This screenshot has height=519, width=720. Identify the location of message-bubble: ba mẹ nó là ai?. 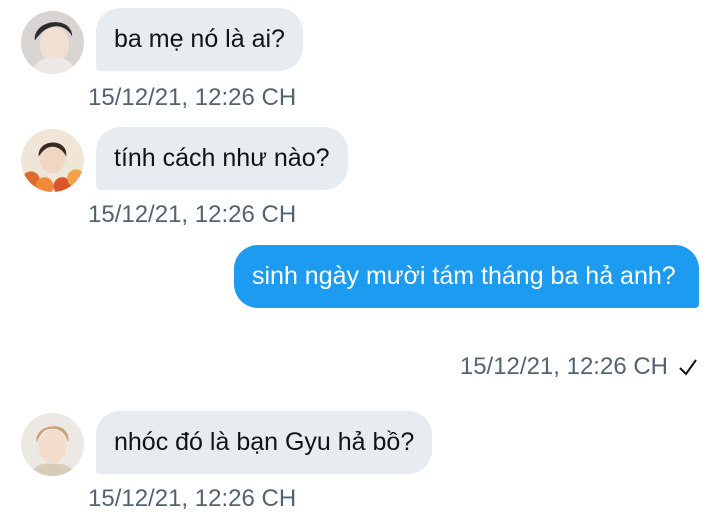
(199, 39).